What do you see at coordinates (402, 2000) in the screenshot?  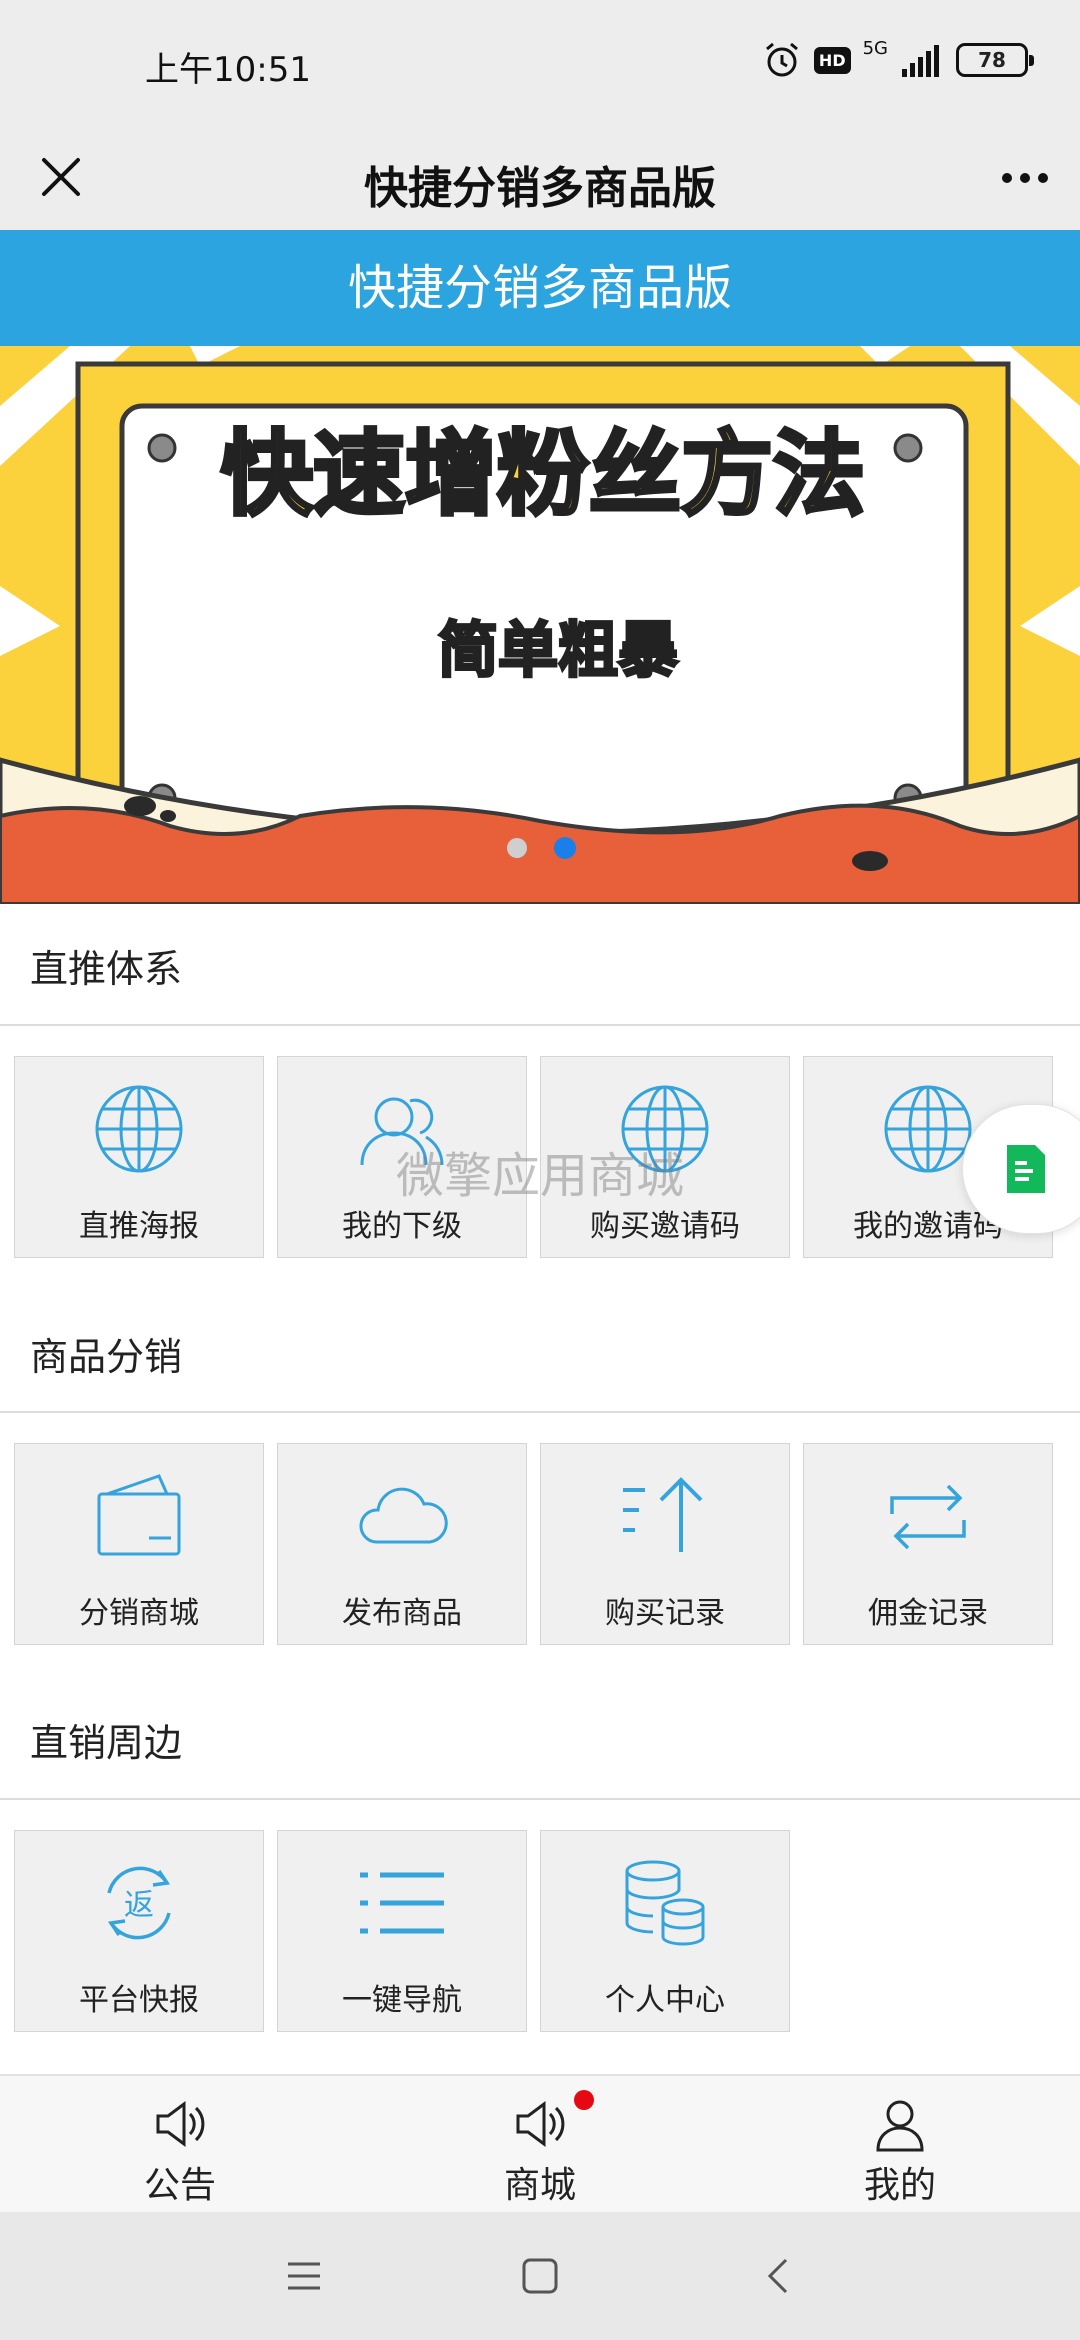 I see `tile-label: 一键导航` at bounding box center [402, 2000].